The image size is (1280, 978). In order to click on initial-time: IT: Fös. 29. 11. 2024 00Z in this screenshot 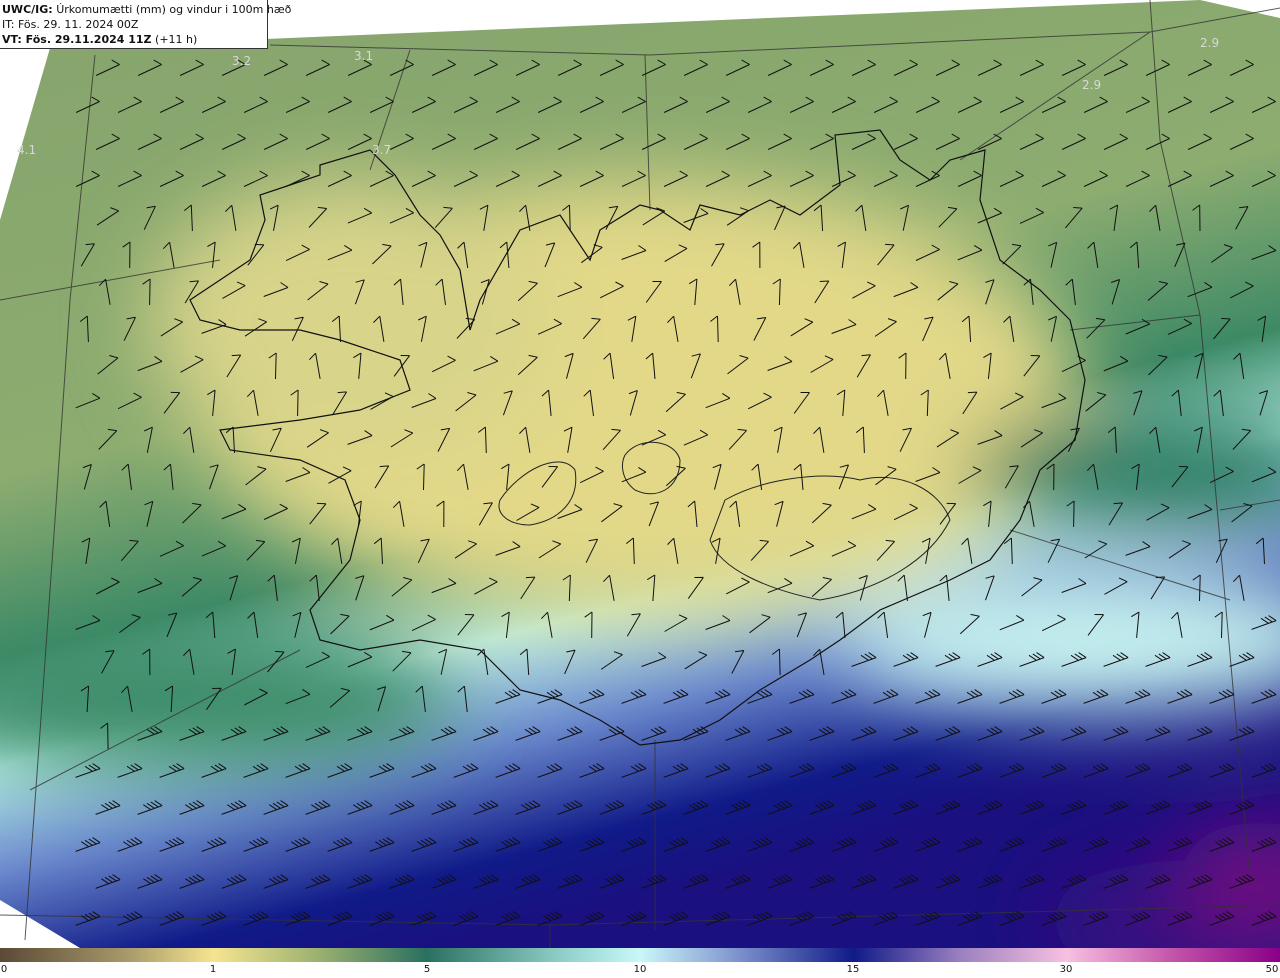, I will do `click(70, 24)`.